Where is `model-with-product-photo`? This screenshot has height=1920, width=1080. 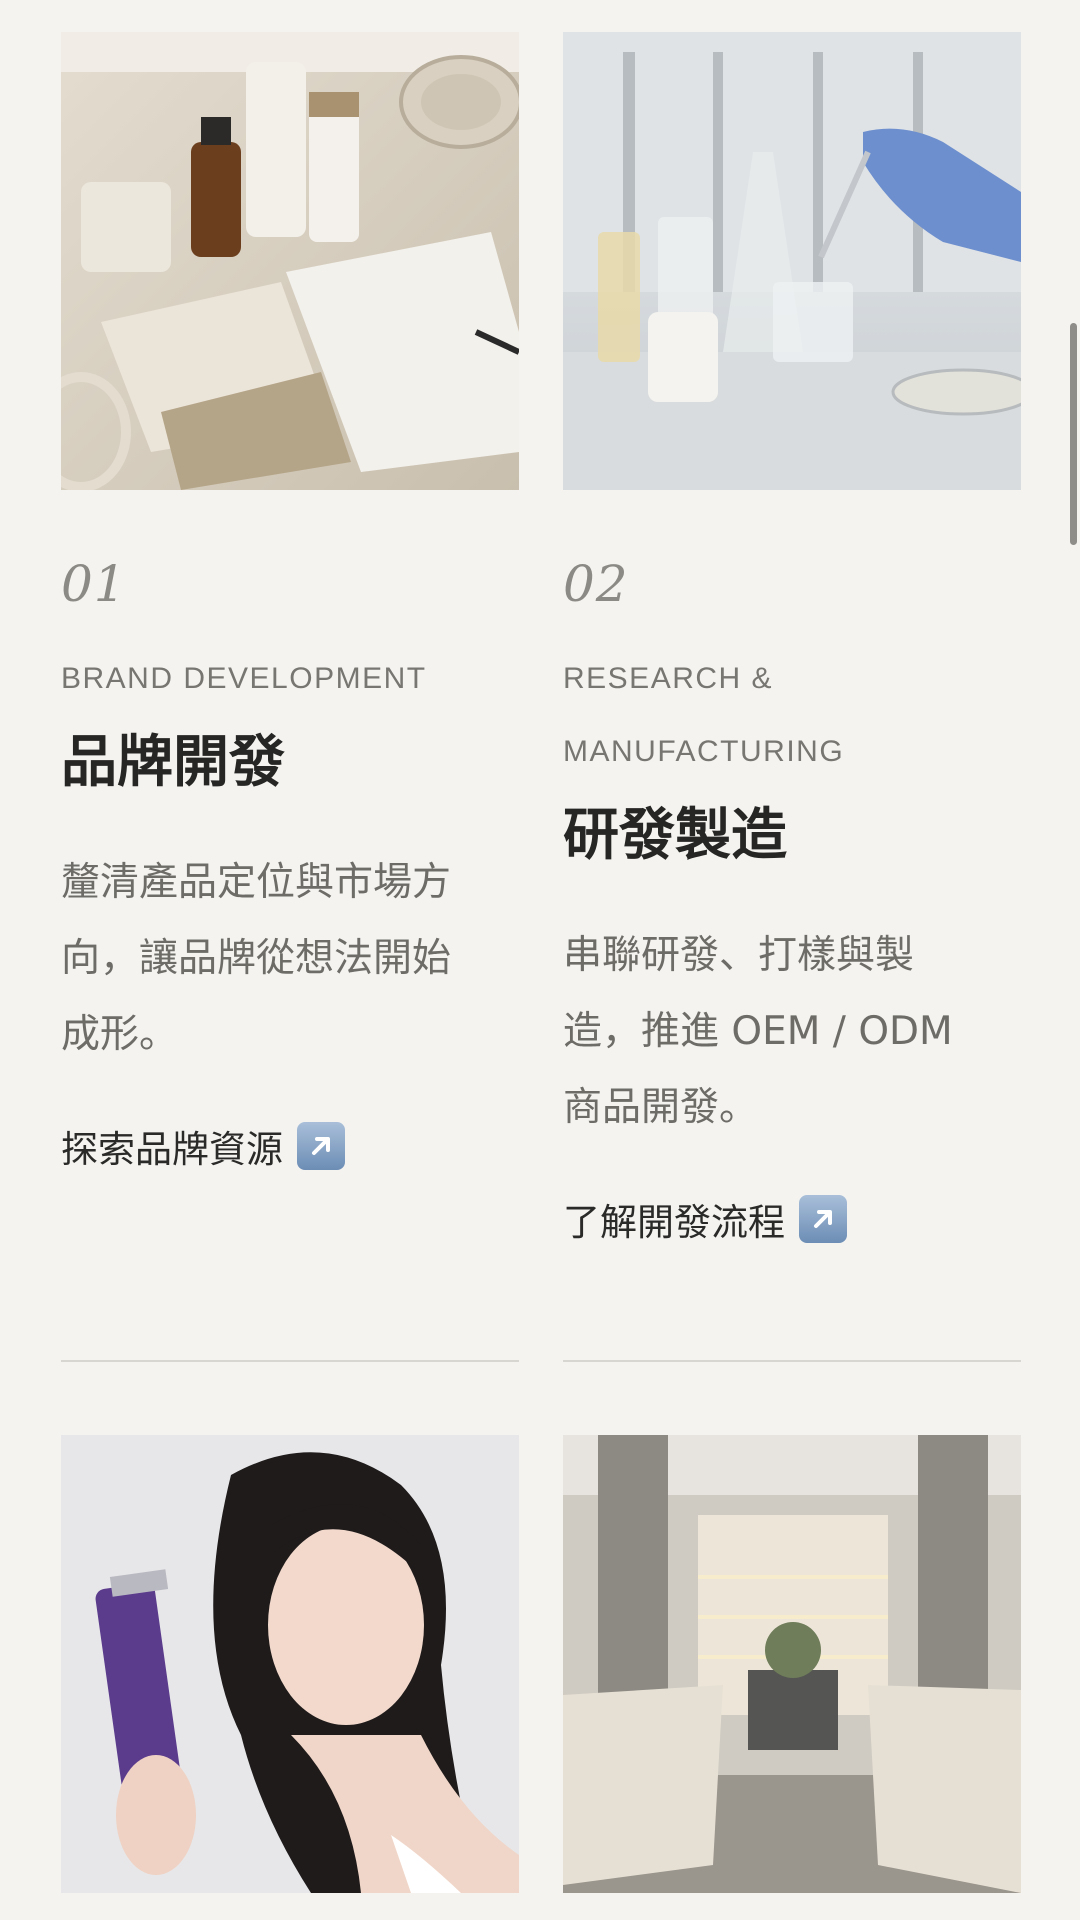
model-with-product-photo is located at coordinates (290, 1664).